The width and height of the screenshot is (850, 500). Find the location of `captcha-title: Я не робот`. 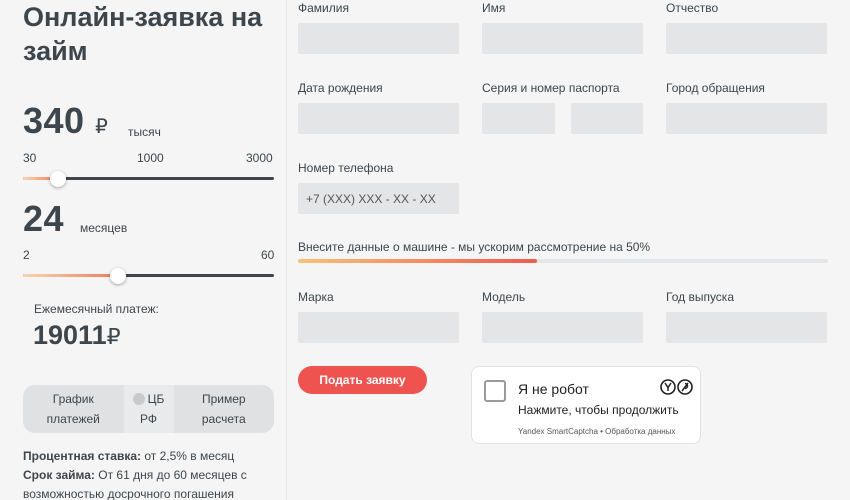

captcha-title: Я не робот is located at coordinates (553, 389).